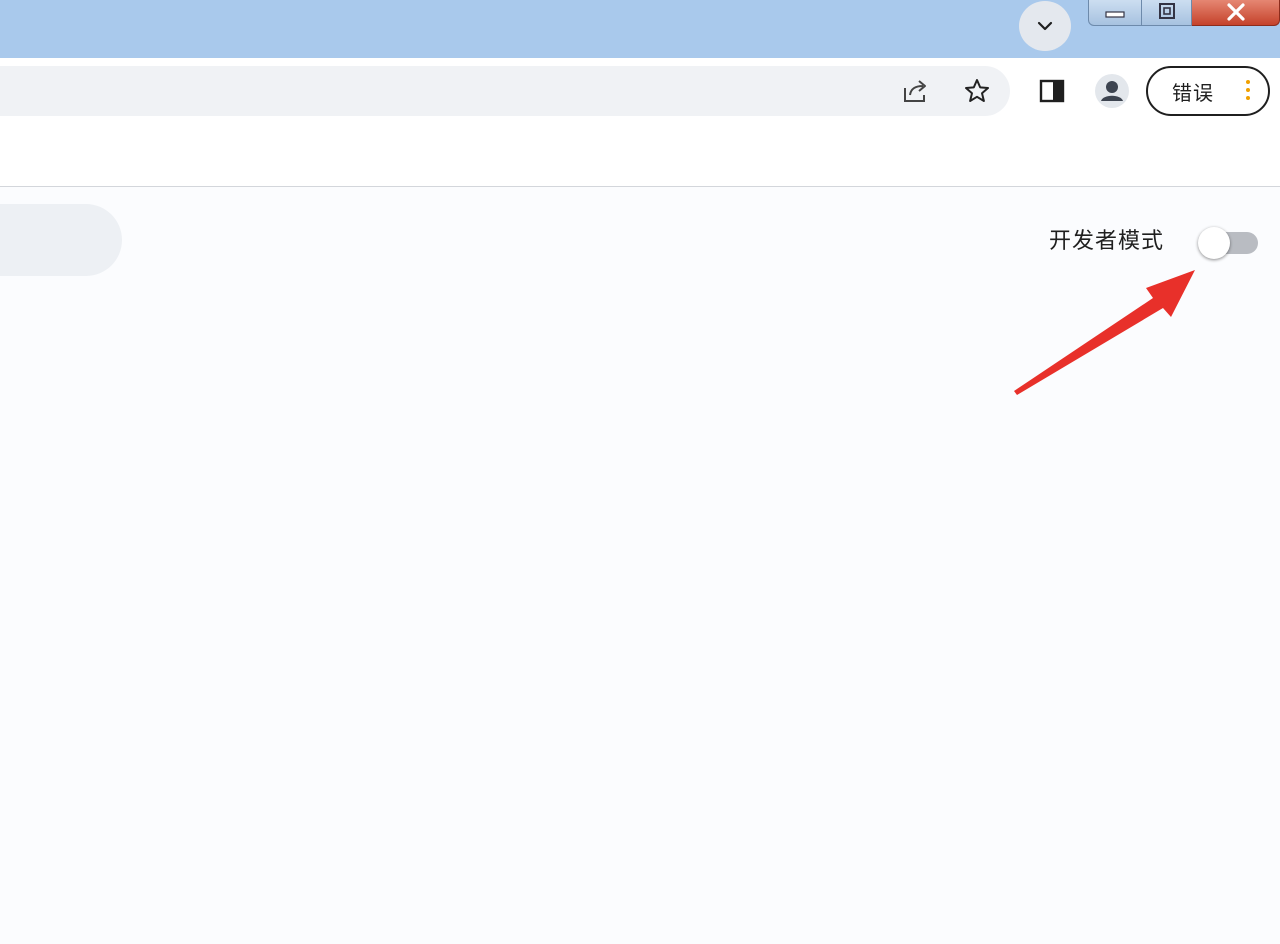  I want to click on profile-icon, so click(1112, 91).